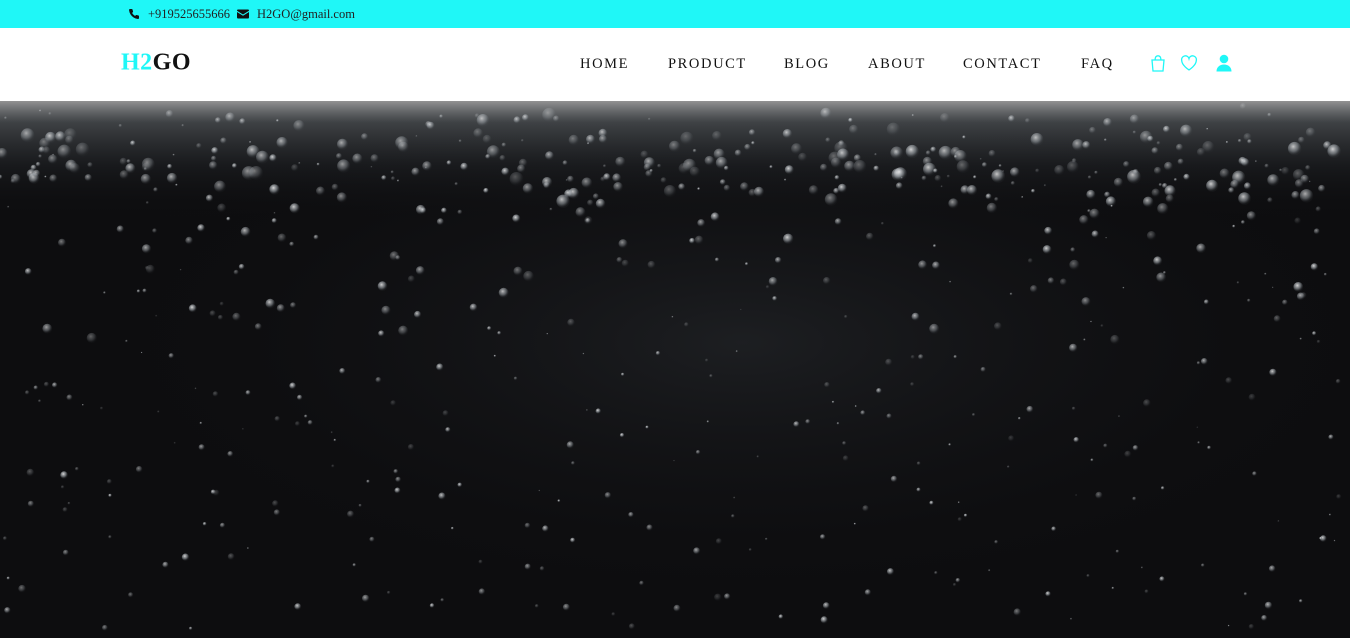 The image size is (1350, 638). I want to click on nav-home: HOME, so click(604, 64).